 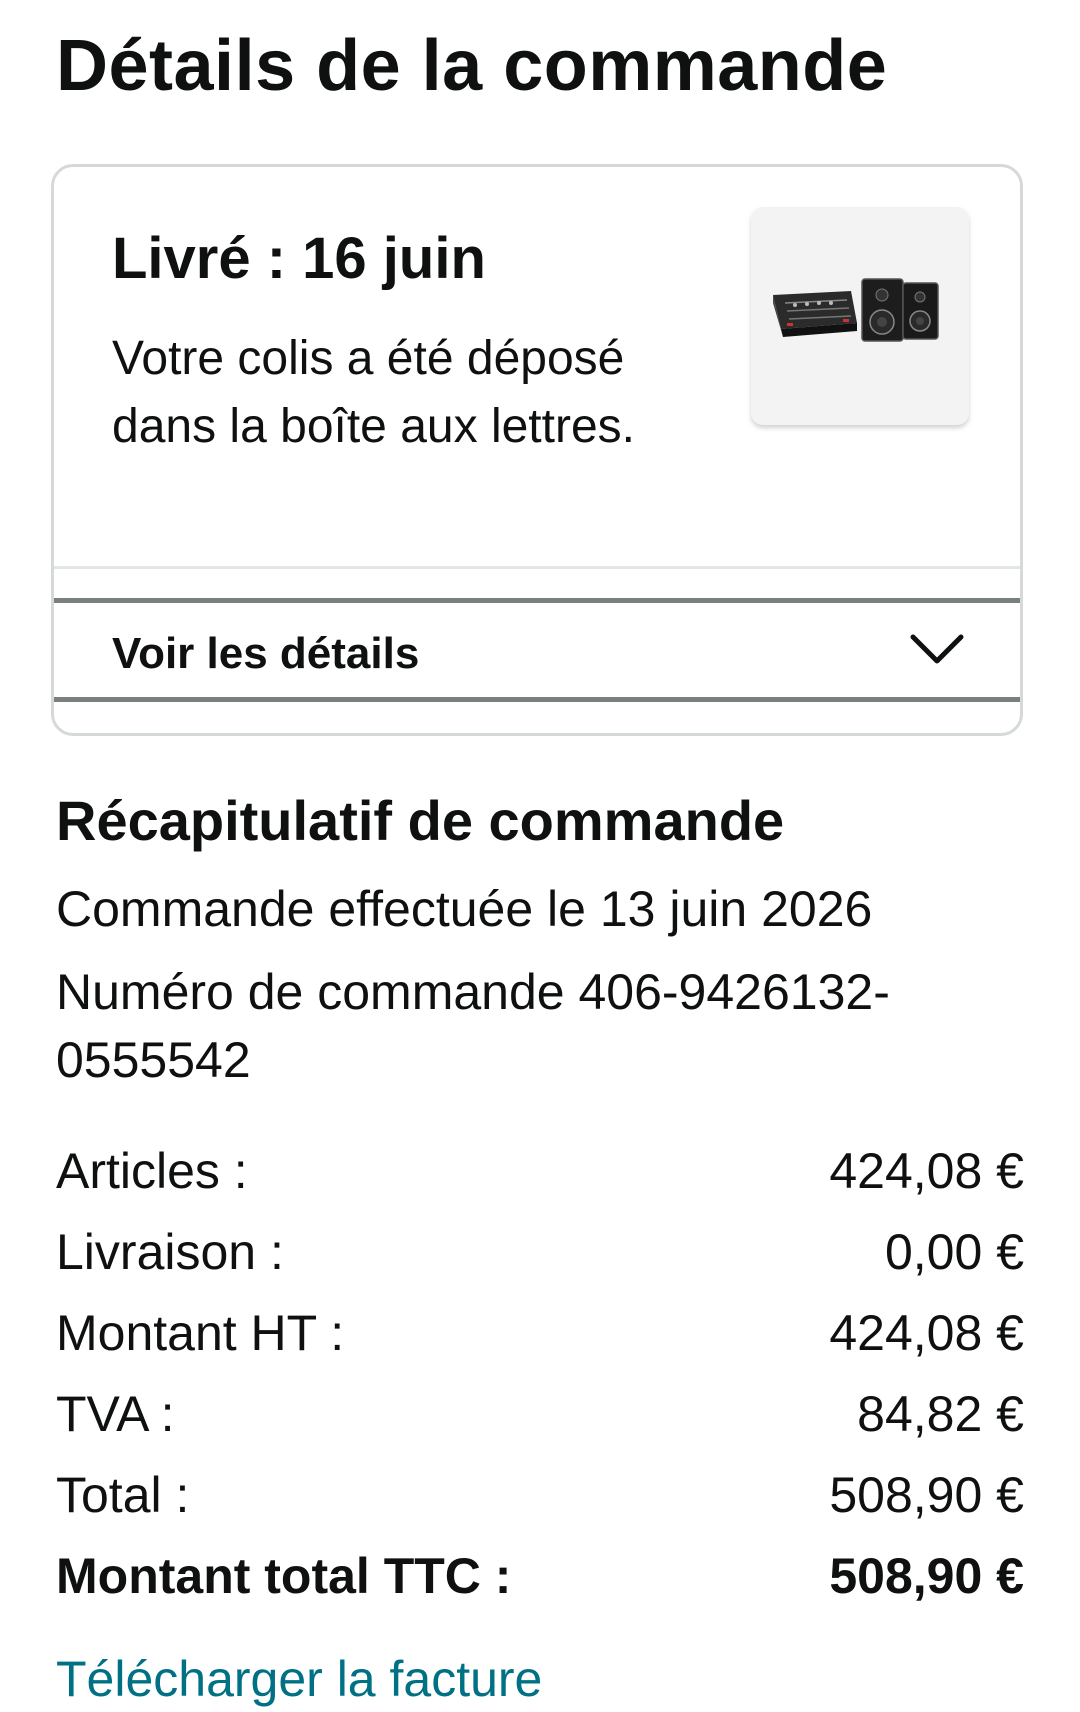 What do you see at coordinates (537, 650) in the screenshot?
I see `see-details-button: Voir les détails` at bounding box center [537, 650].